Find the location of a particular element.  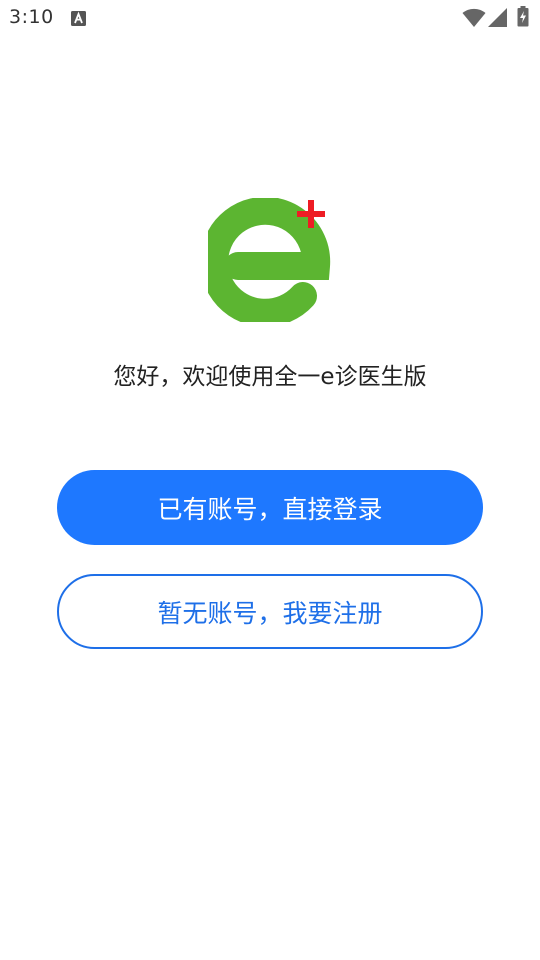

status-time: 3:10 is located at coordinates (31, 17).